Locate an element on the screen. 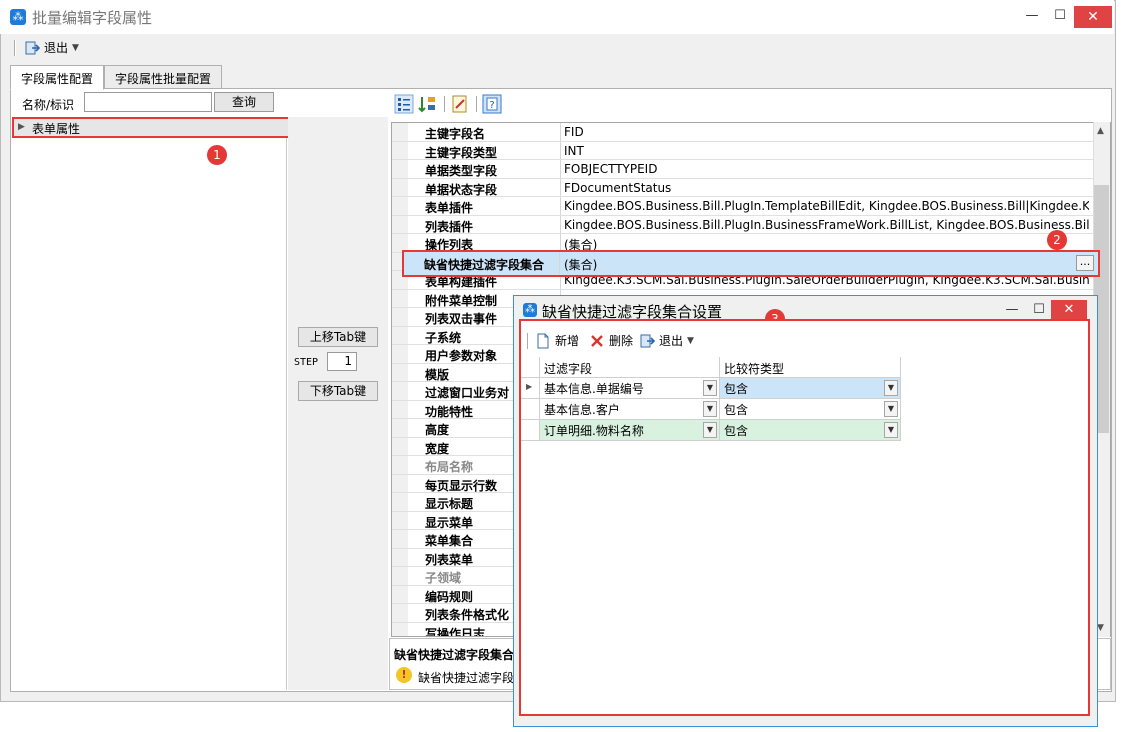 The width and height of the screenshot is (1124, 732). grid-cell-filter-field: 基本信息.单据编号 ▼ is located at coordinates (630, 388).